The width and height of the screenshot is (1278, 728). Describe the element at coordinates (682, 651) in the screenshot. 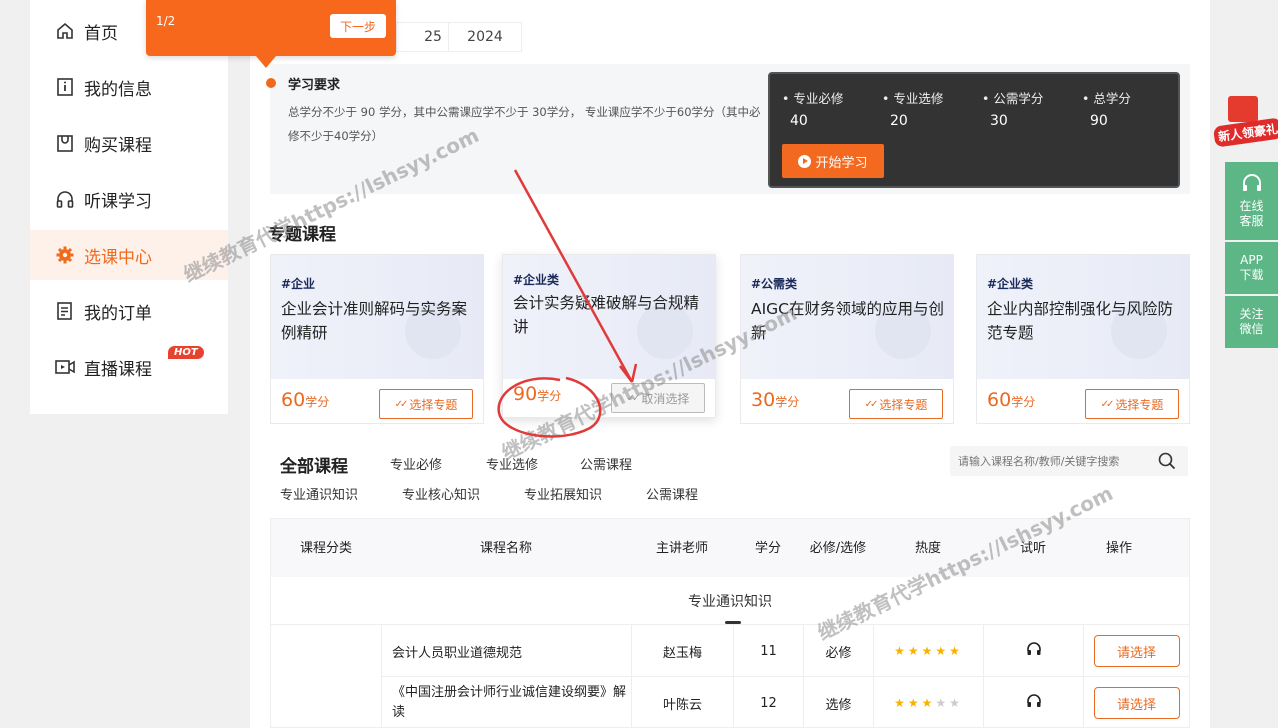

I see `course-teacher: 赵玉梅` at that location.